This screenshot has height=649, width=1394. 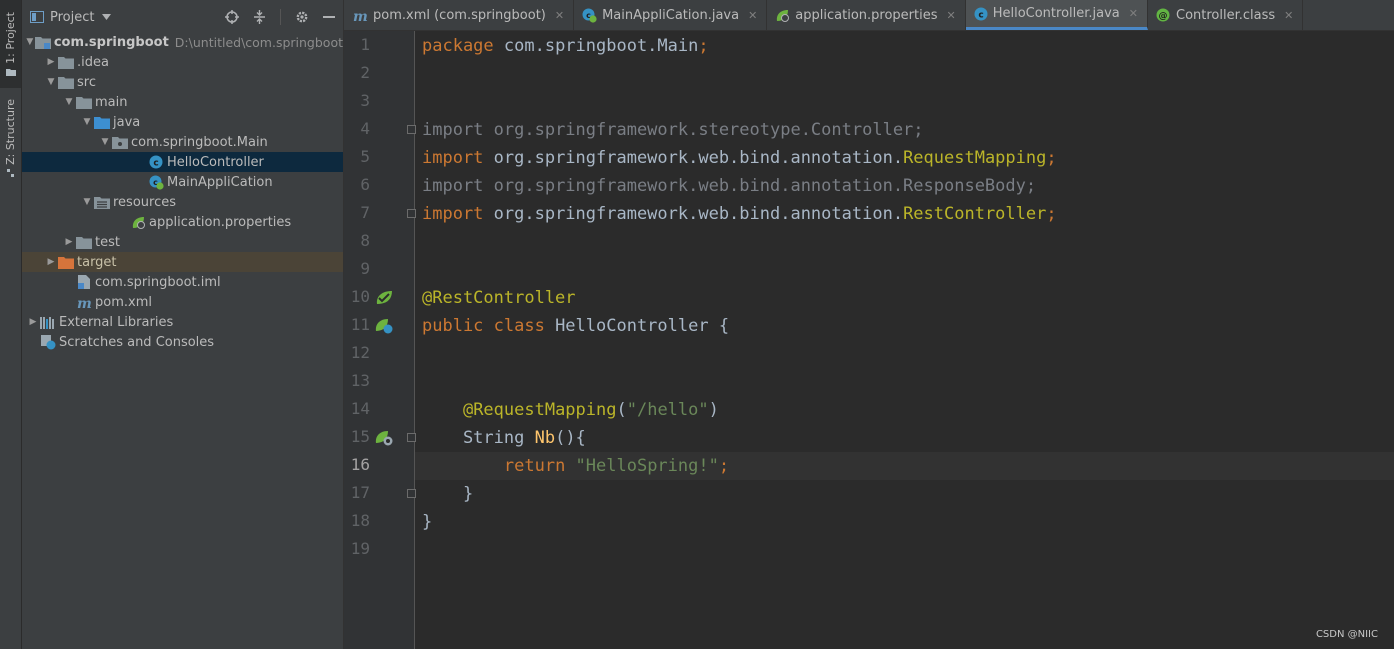 What do you see at coordinates (904, 326) in the screenshot?
I see `code-line: public class HelloController {` at bounding box center [904, 326].